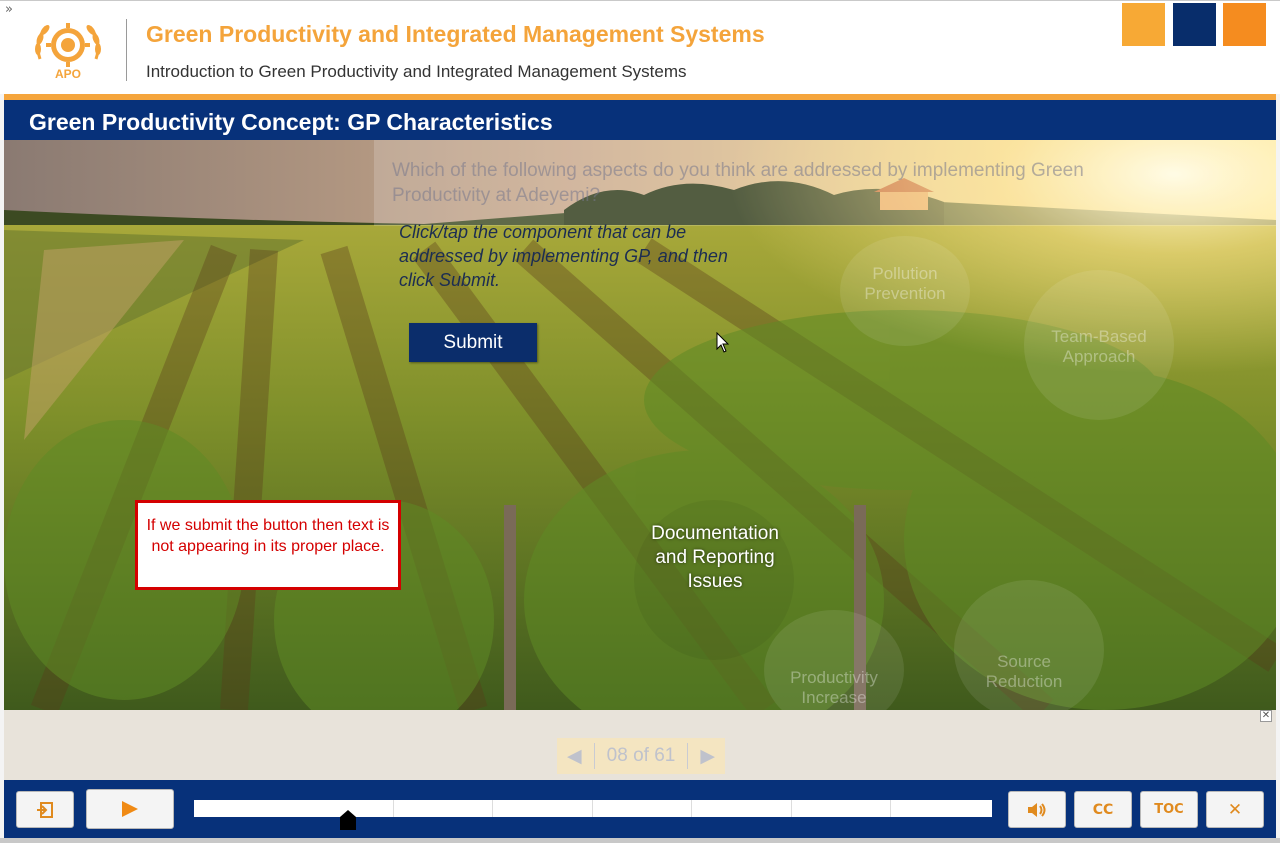 The height and width of the screenshot is (843, 1280). I want to click on close-icon: ✕, so click(1266, 716).